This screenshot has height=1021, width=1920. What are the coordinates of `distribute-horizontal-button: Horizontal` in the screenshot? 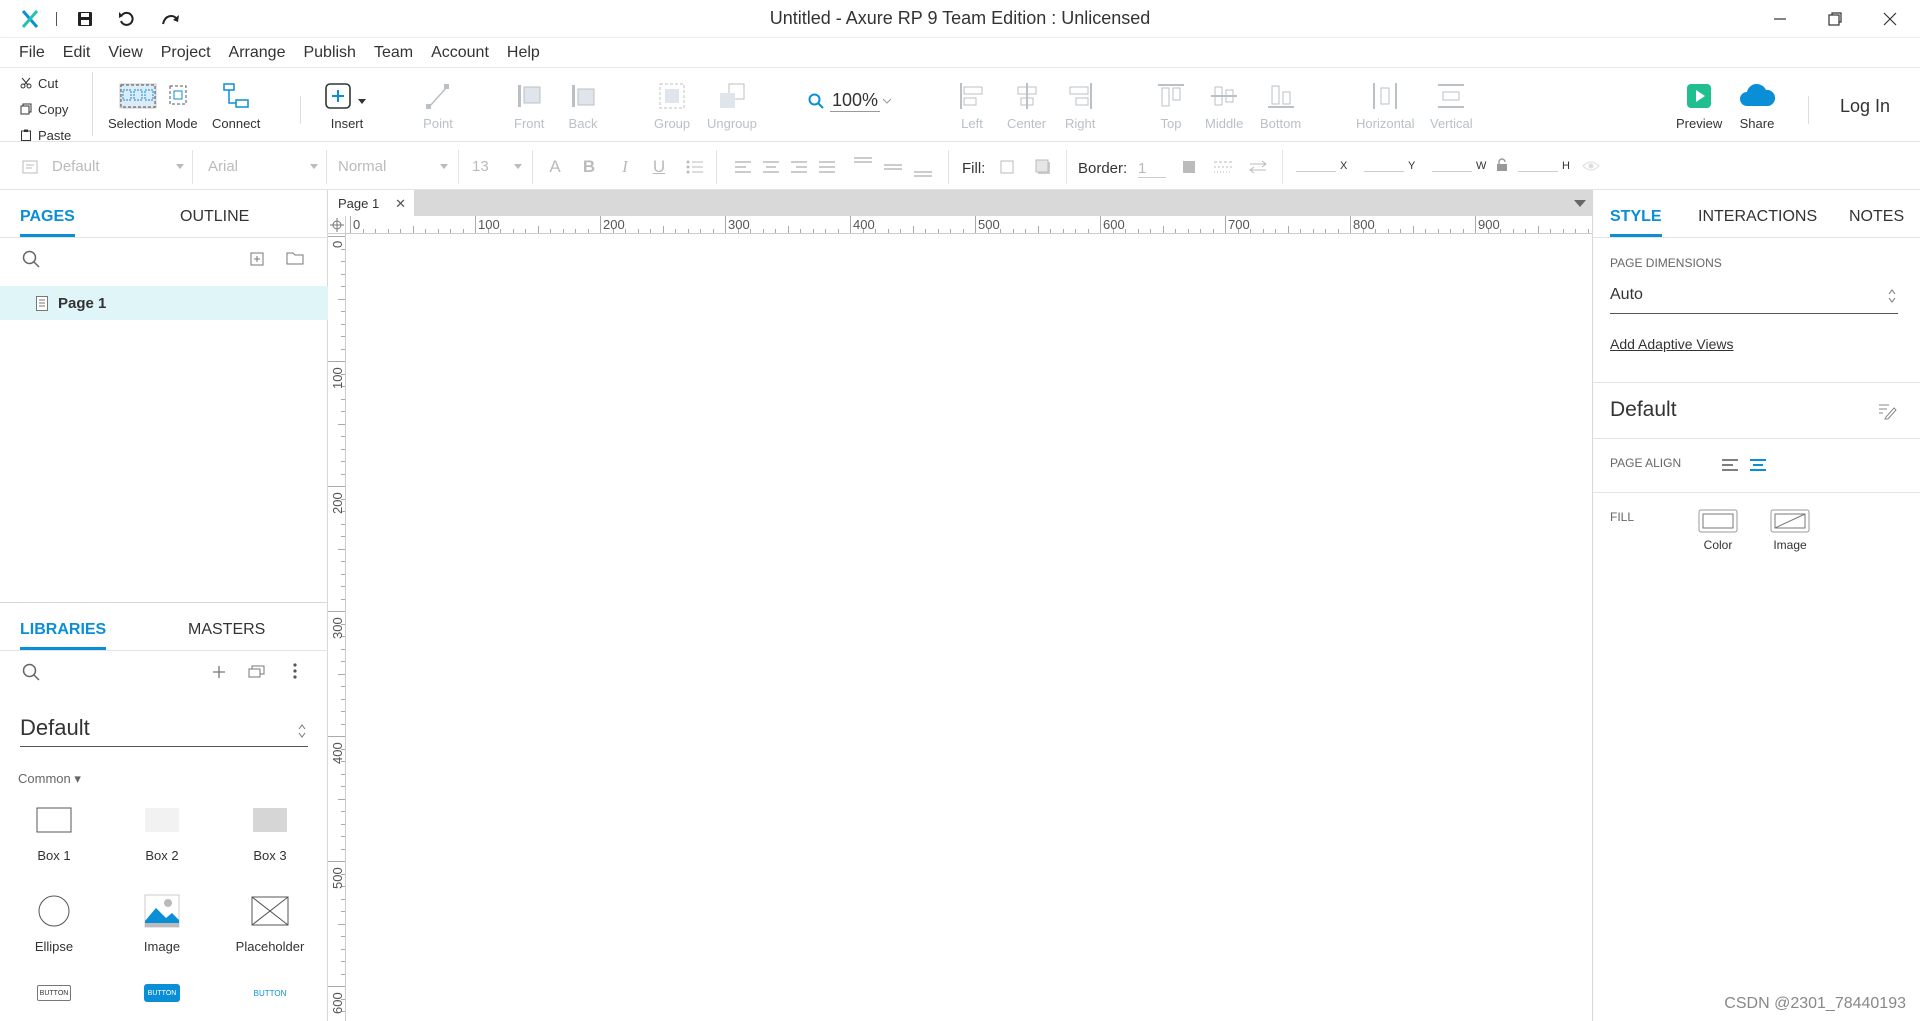 It's located at (1385, 104).